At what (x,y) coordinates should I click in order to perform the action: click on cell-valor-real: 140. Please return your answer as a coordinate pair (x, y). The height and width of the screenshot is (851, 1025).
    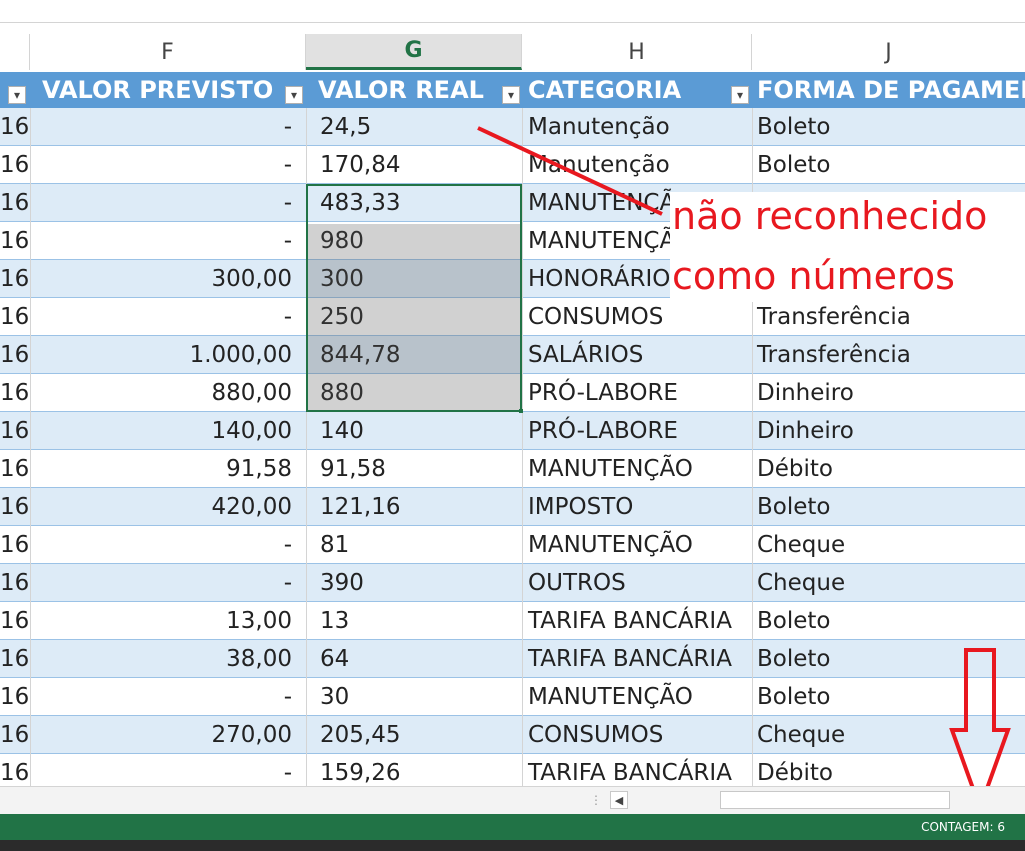
    Looking at the image, I should click on (414, 431).